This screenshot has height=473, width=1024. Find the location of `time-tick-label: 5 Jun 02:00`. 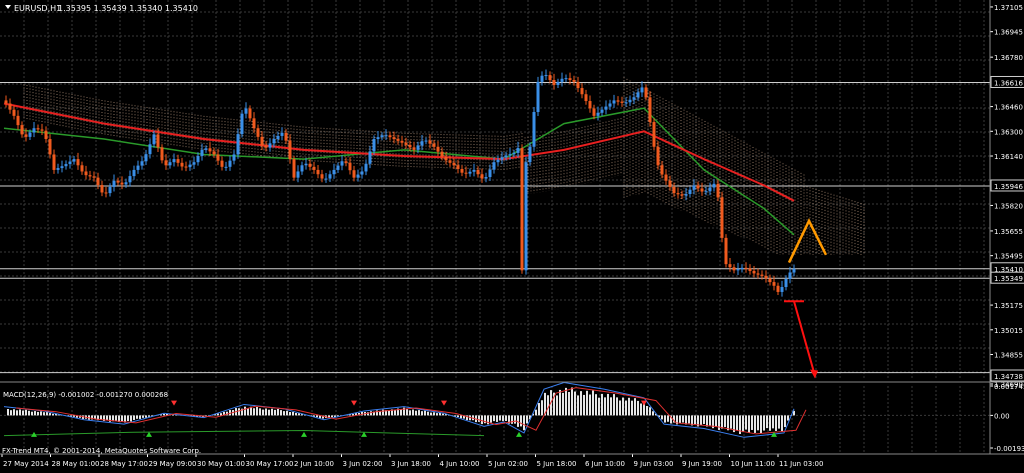

time-tick-label: 5 Jun 02:00 is located at coordinates (508, 464).